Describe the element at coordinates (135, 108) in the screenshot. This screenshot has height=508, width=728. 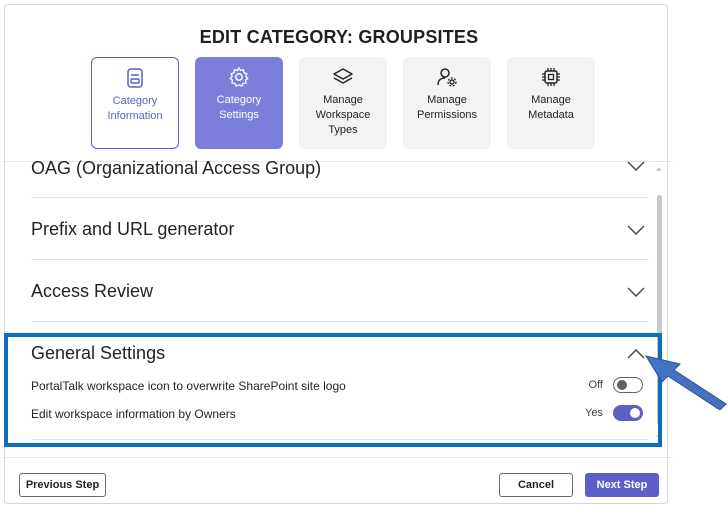
I see `step-label: Category Information` at that location.